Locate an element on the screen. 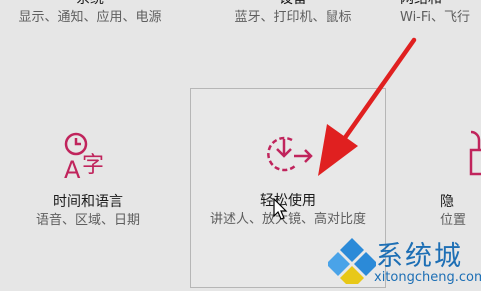  watermark-logo: 系统城 xitongcheng.com is located at coordinates (403, 261).